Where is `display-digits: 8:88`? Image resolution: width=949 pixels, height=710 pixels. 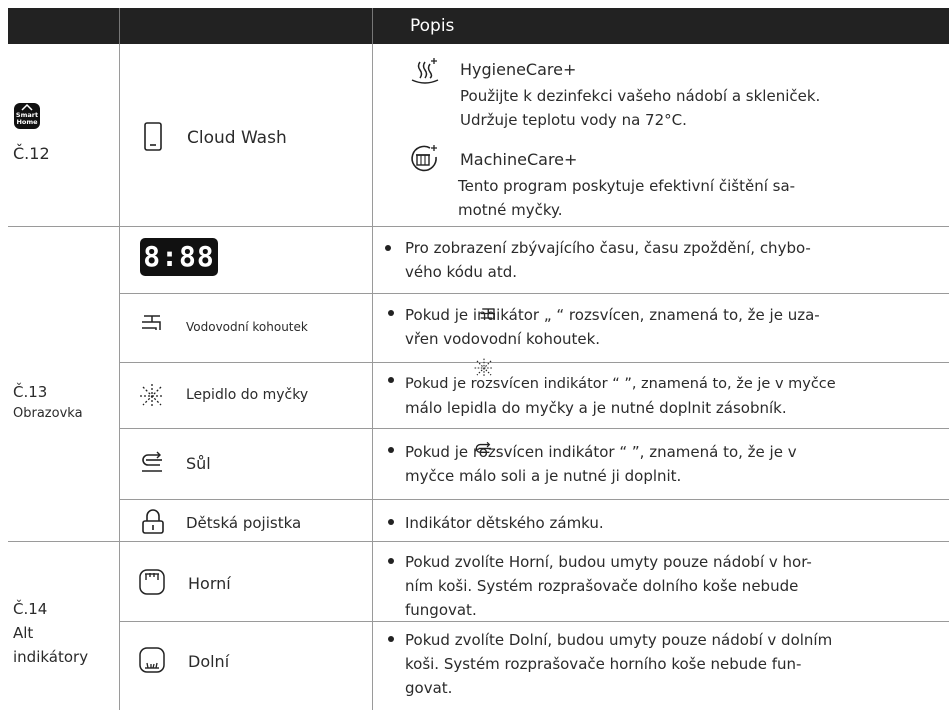
display-digits: 8:88 is located at coordinates (179, 256).